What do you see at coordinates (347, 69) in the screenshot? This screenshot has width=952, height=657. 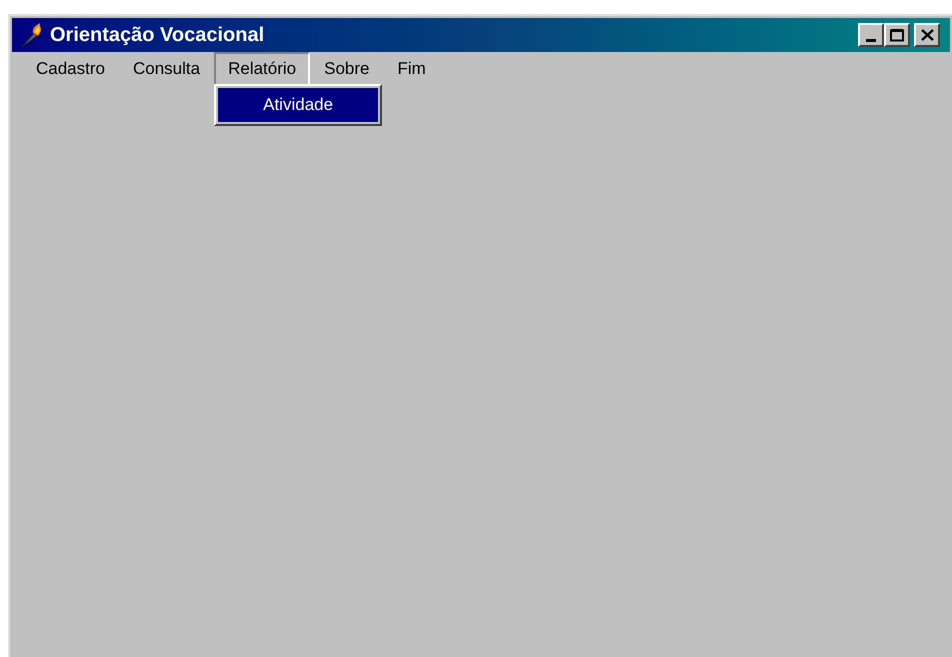 I see `menu-item: Sobre` at bounding box center [347, 69].